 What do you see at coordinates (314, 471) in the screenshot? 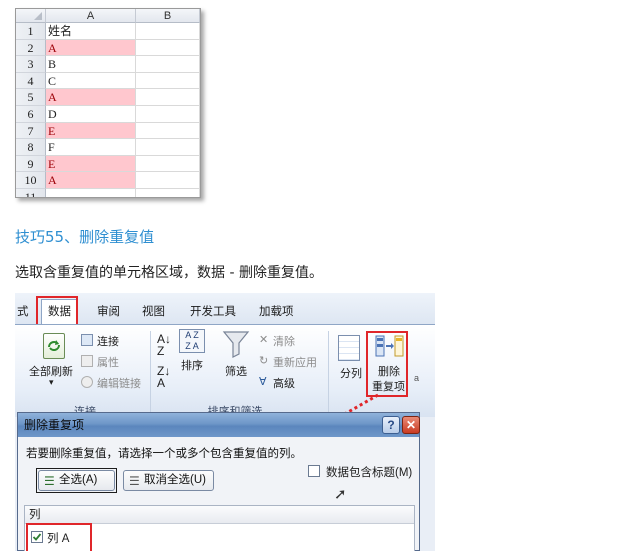
I see `has-headers-checkbox` at bounding box center [314, 471].